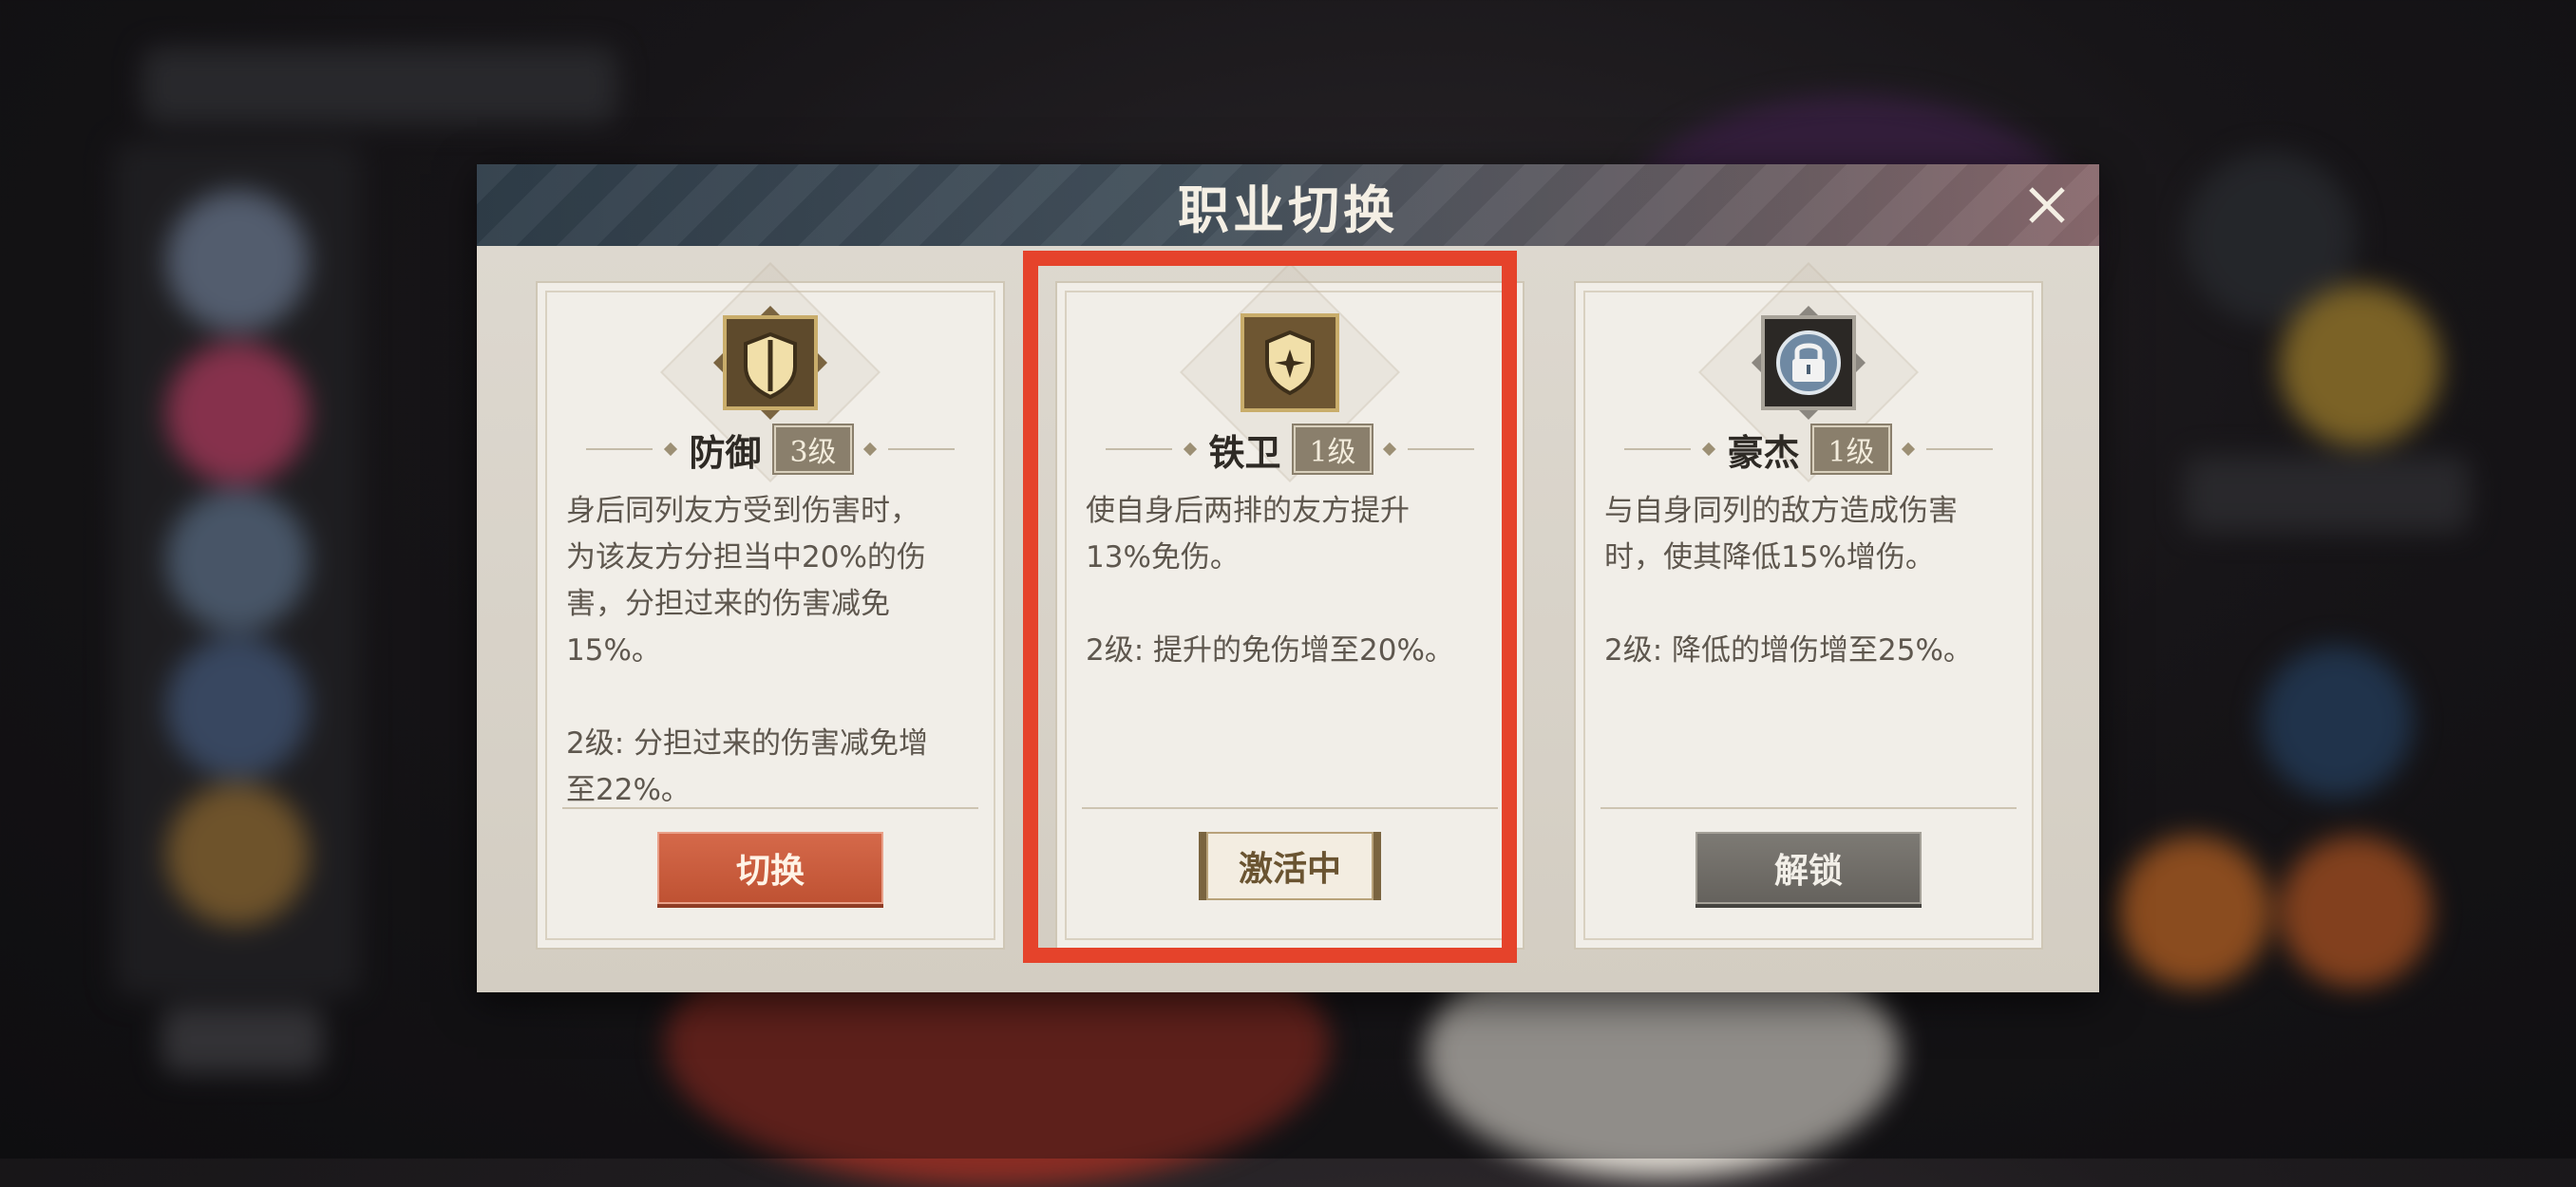 The image size is (2576, 1187). Describe the element at coordinates (770, 363) in the screenshot. I see `shield-icon` at that location.